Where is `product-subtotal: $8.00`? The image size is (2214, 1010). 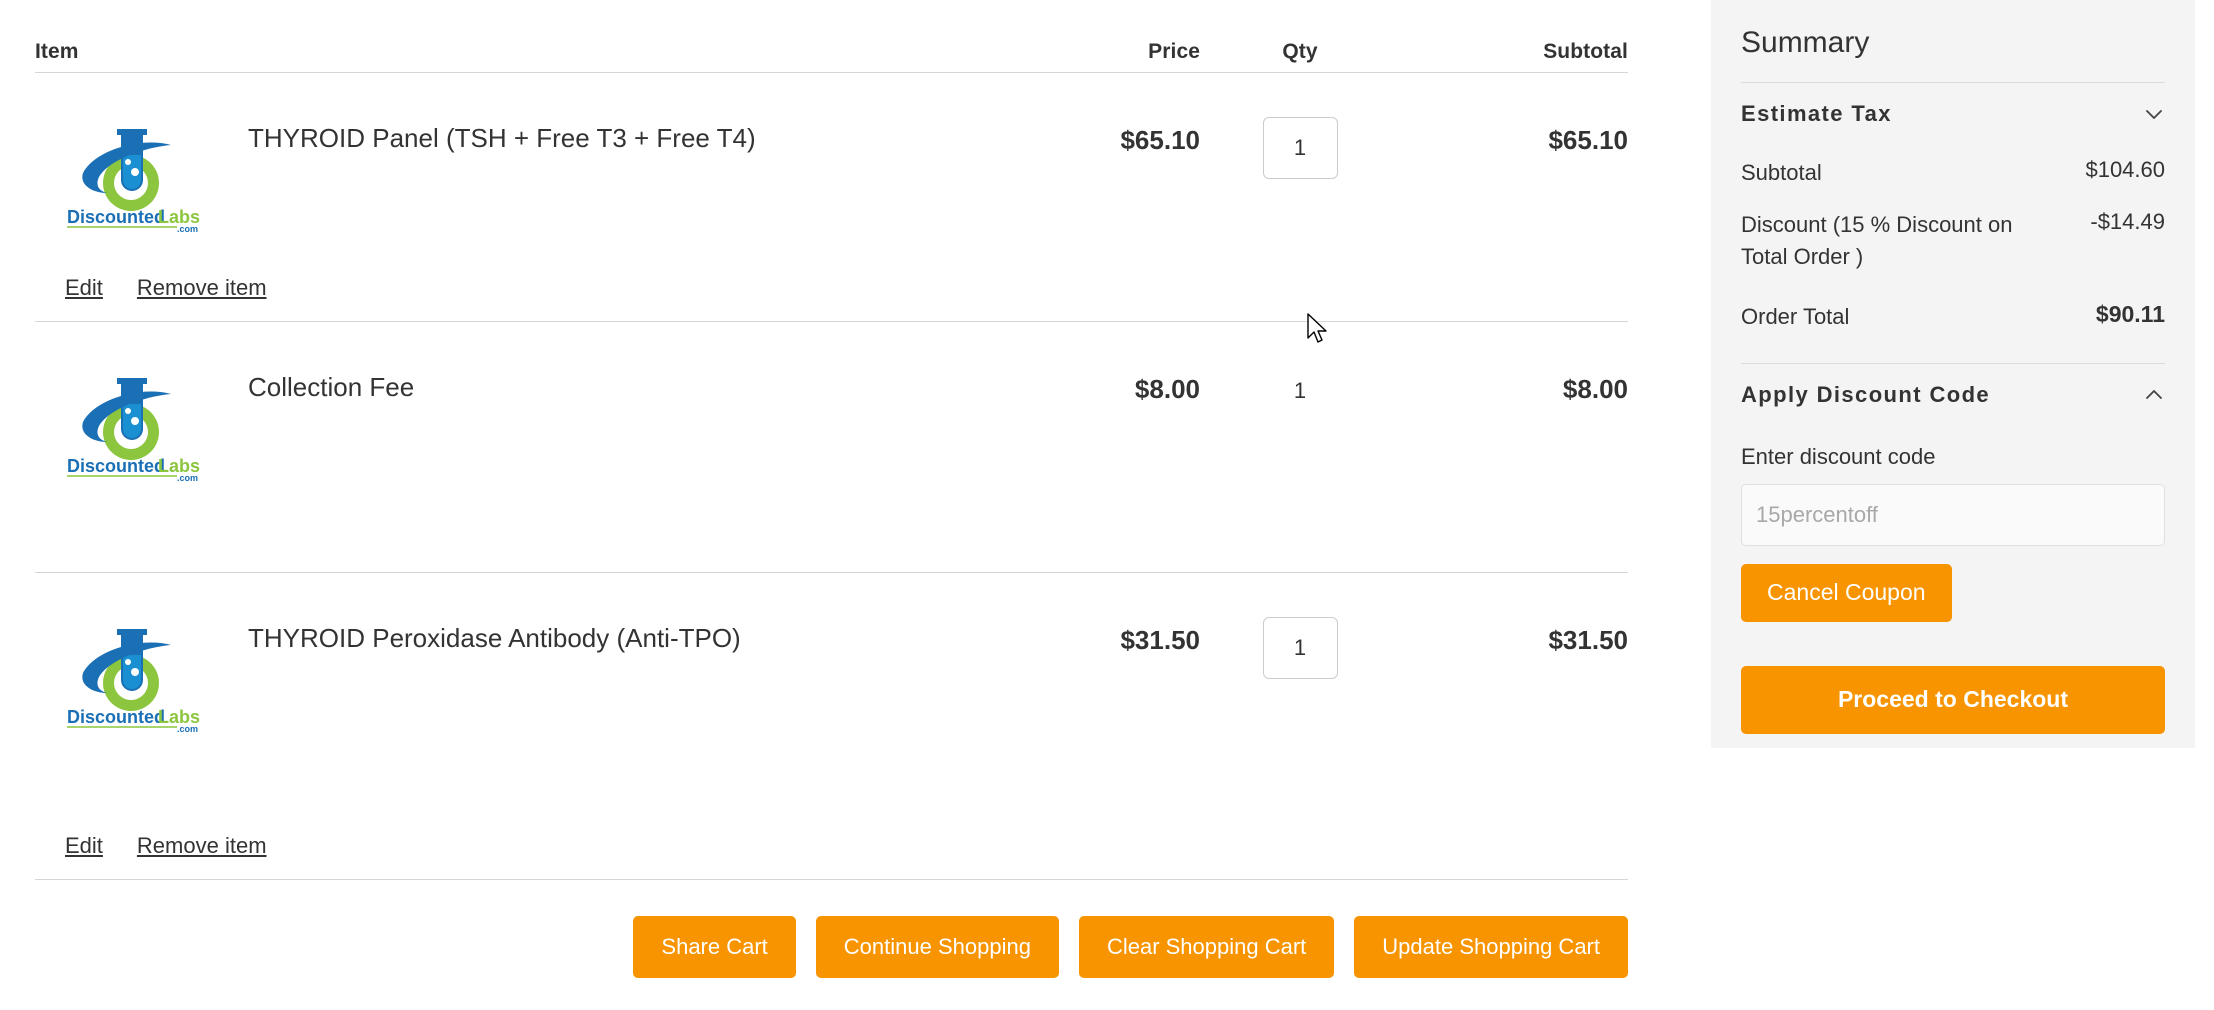
product-subtotal: $8.00 is located at coordinates (1595, 389).